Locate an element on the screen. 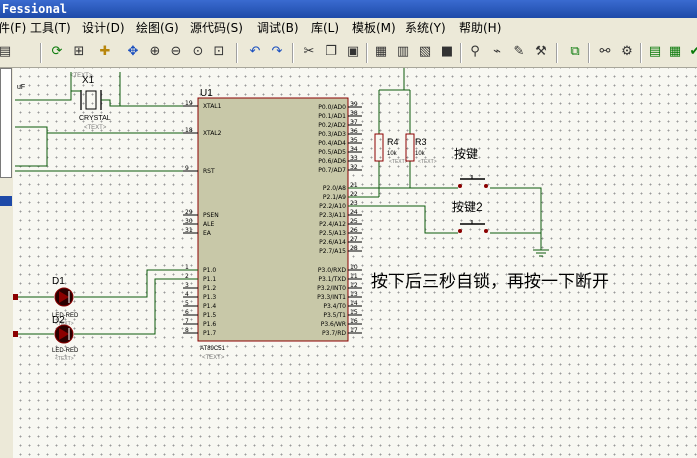 The height and width of the screenshot is (458, 697). pin-name: P2.5/A13 is located at coordinates (332, 233).